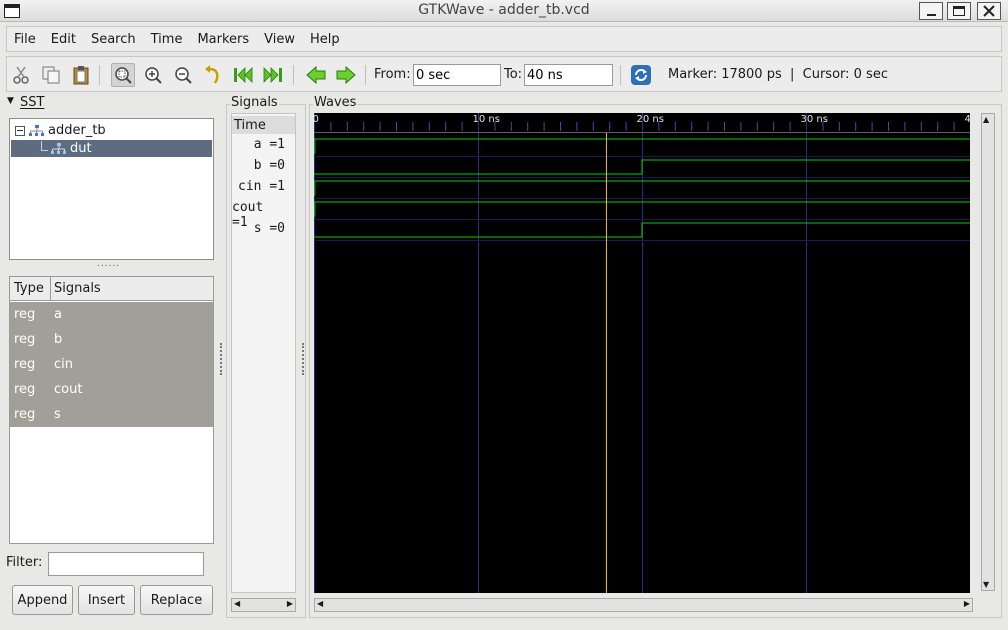 This screenshot has height=630, width=1008. What do you see at coordinates (642, 167) in the screenshot?
I see `waveform-trace-b` at bounding box center [642, 167].